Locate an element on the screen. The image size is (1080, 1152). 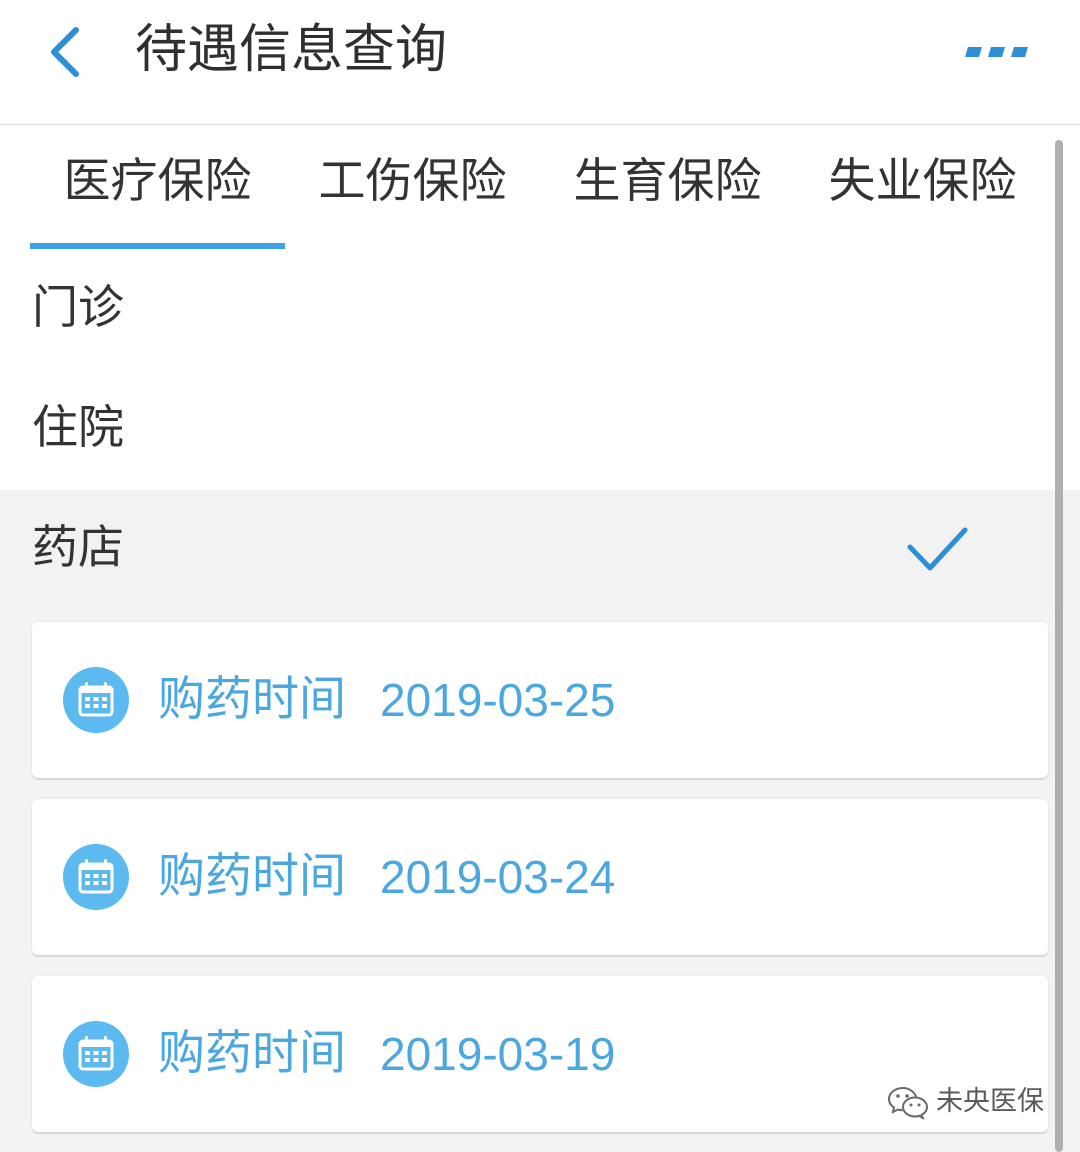
tab-medical-insurance: 医疗保险 is located at coordinates (157, 187).